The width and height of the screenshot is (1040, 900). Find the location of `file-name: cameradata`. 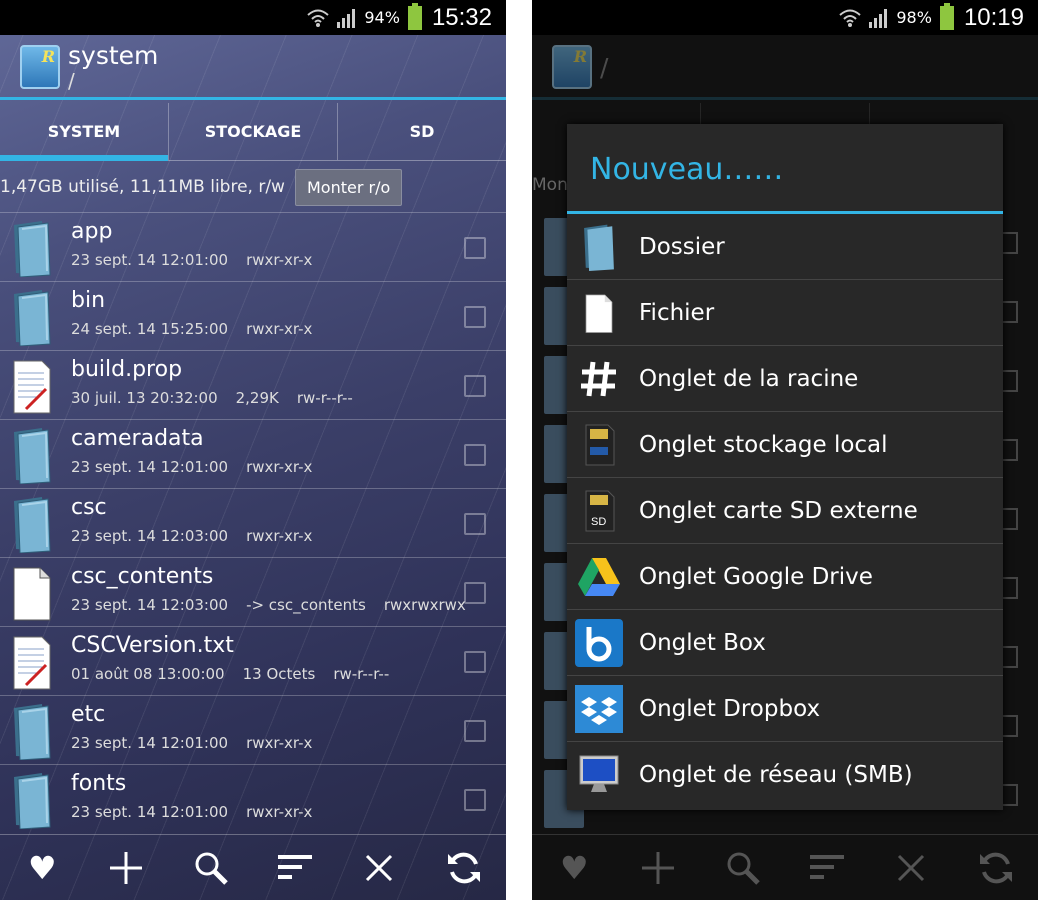

file-name: cameradata is located at coordinates (137, 438).